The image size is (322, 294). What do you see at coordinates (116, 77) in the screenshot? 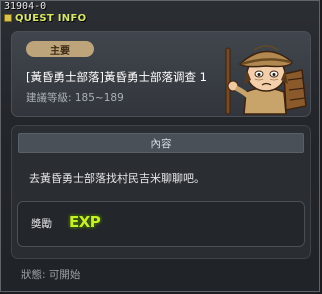
I see `quest-name: [黃昏勇士部落]黃昏勇士部落调查 1` at bounding box center [116, 77].